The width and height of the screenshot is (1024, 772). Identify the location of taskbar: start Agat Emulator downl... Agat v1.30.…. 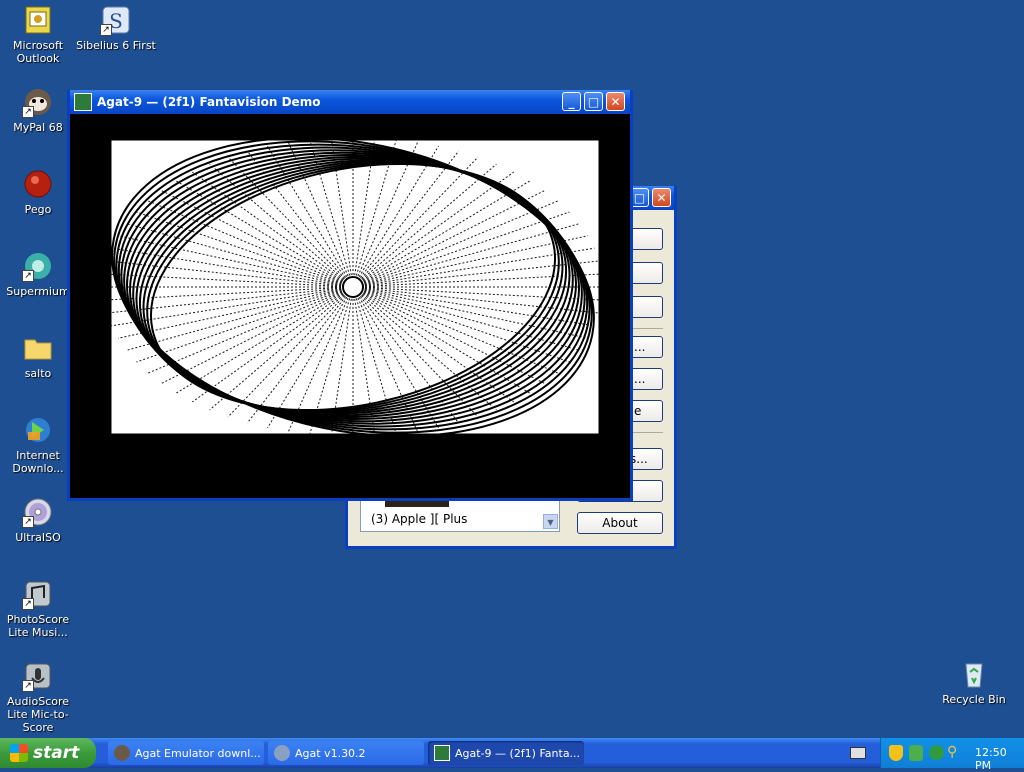
(512, 755).